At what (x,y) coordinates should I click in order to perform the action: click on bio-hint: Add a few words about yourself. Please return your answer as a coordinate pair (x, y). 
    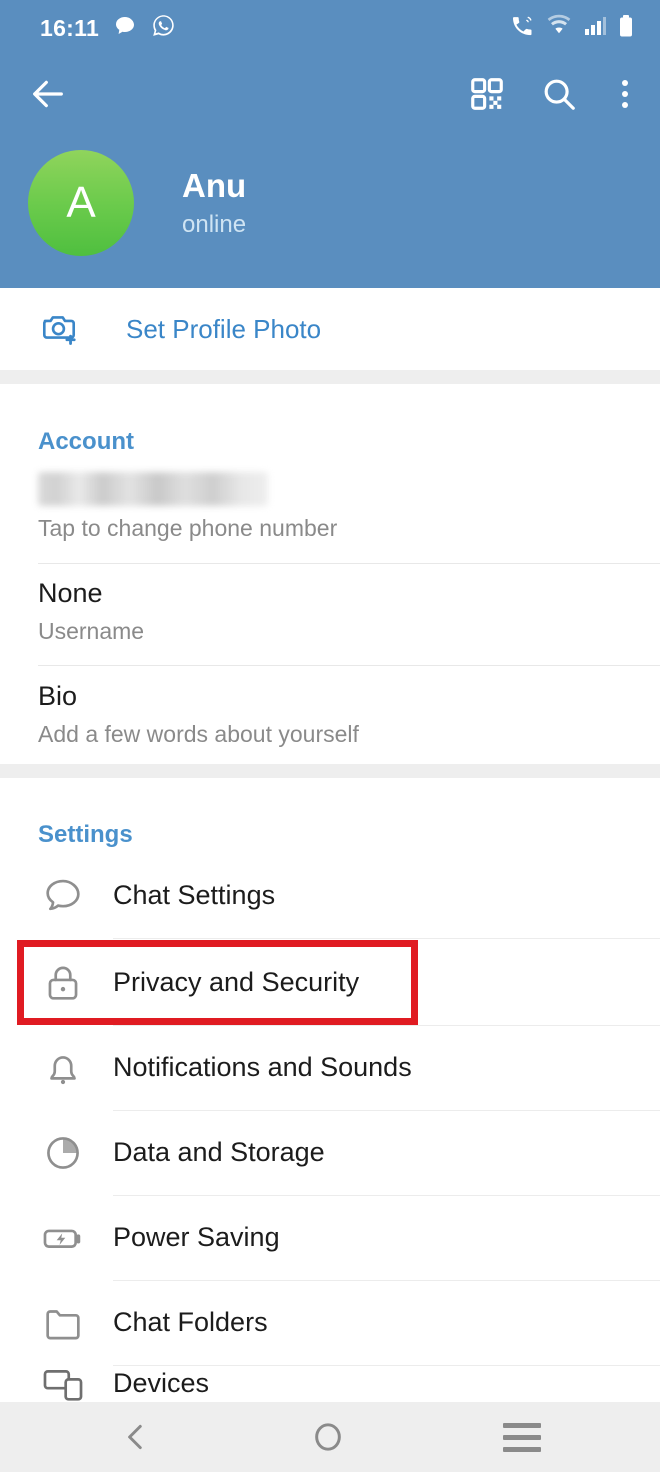
    Looking at the image, I should click on (198, 734).